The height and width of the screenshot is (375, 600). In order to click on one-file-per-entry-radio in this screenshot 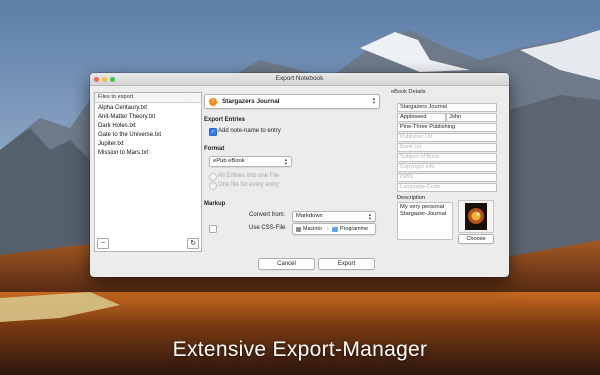, I will do `click(213, 186)`.